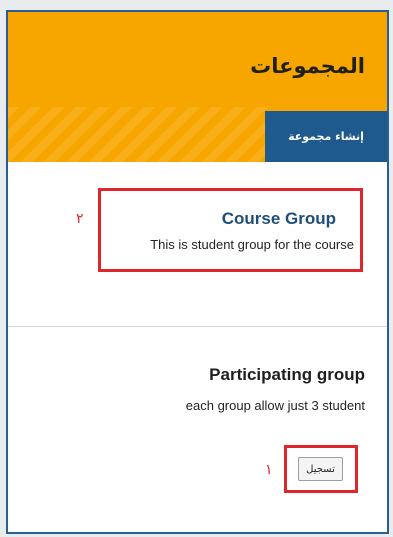  Describe the element at coordinates (287, 374) in the screenshot. I see `participating-group-title: Participating group` at that location.